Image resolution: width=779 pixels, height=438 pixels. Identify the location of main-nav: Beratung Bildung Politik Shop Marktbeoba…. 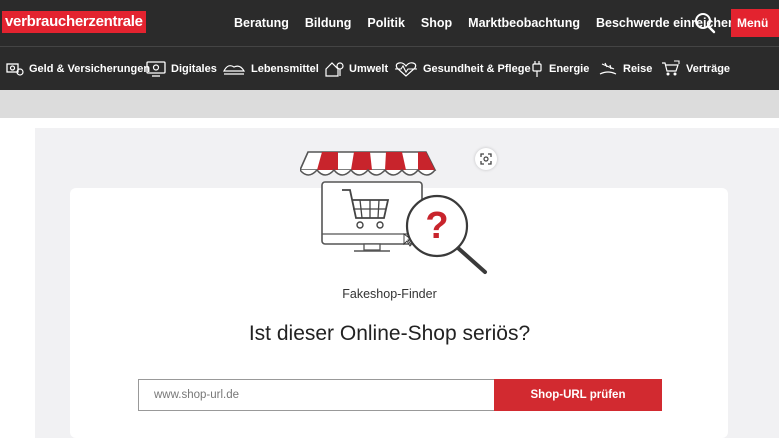
(493, 23).